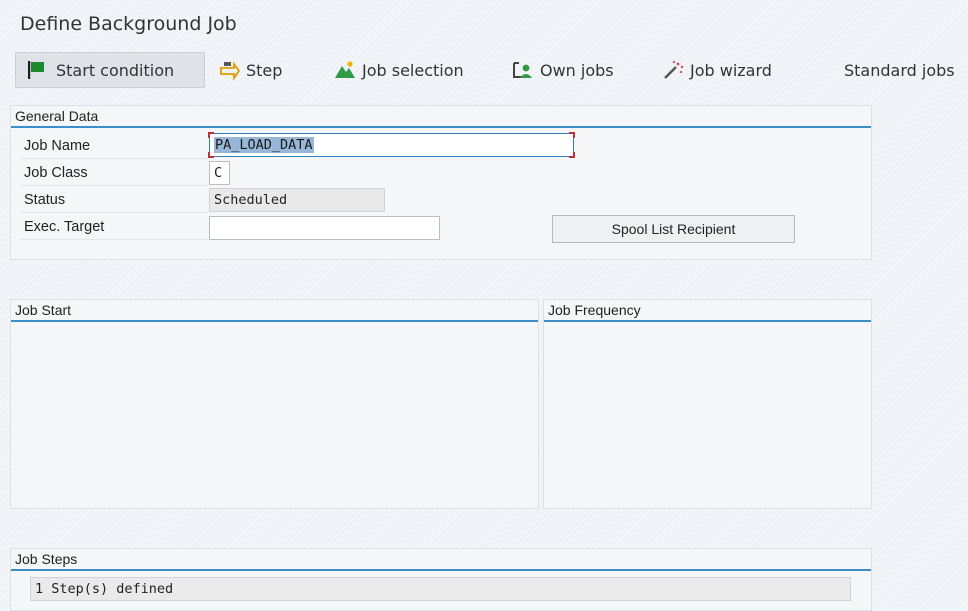 The image size is (968, 611). What do you see at coordinates (290, 173) in the screenshot?
I see `job-class-row: Job Class` at bounding box center [290, 173].